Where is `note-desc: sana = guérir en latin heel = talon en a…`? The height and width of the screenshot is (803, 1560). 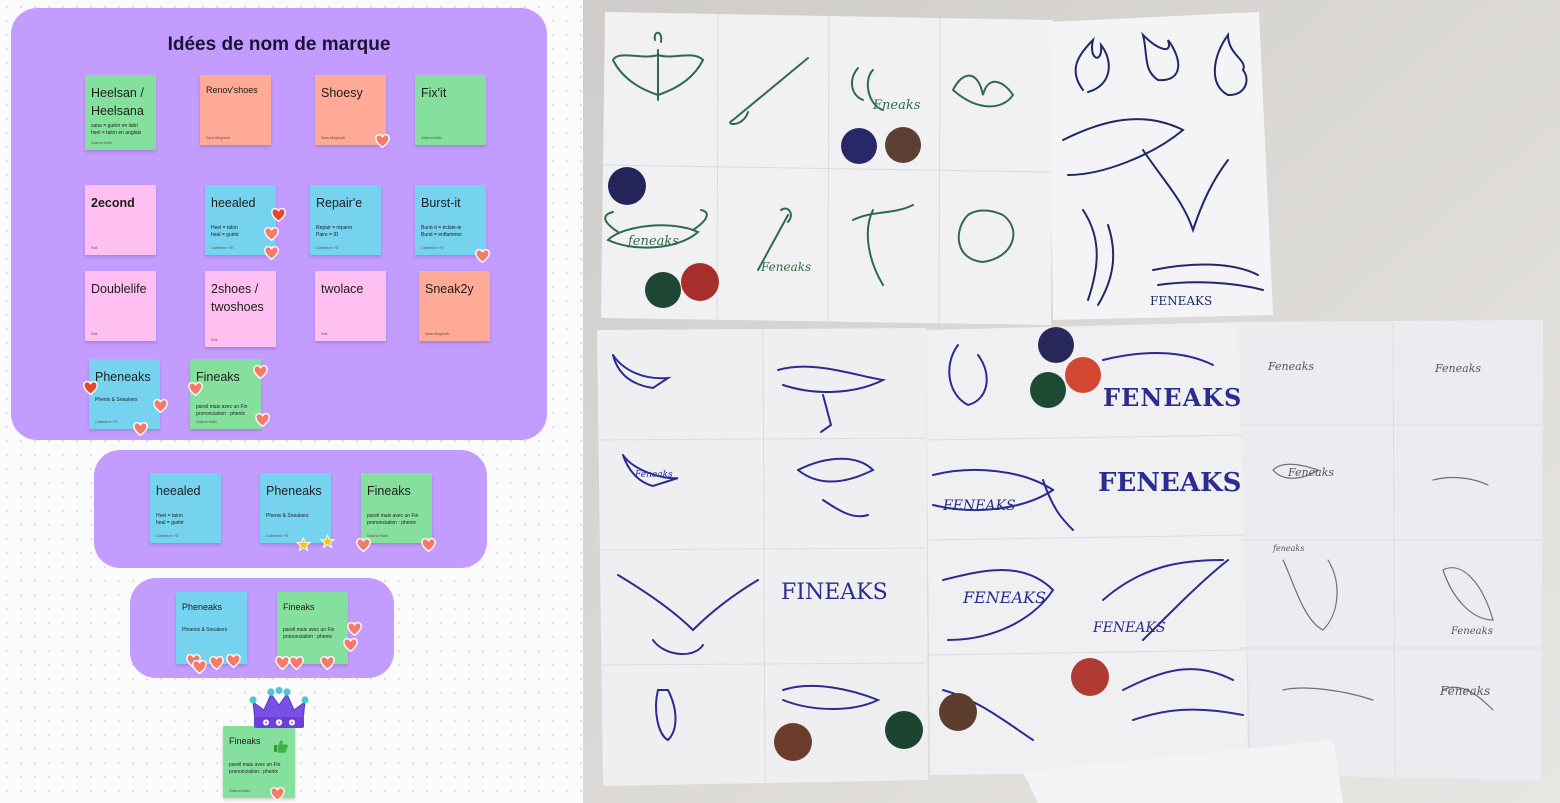
note-desc: sana = guérir en latin heel = talon en a… is located at coordinates (116, 129).